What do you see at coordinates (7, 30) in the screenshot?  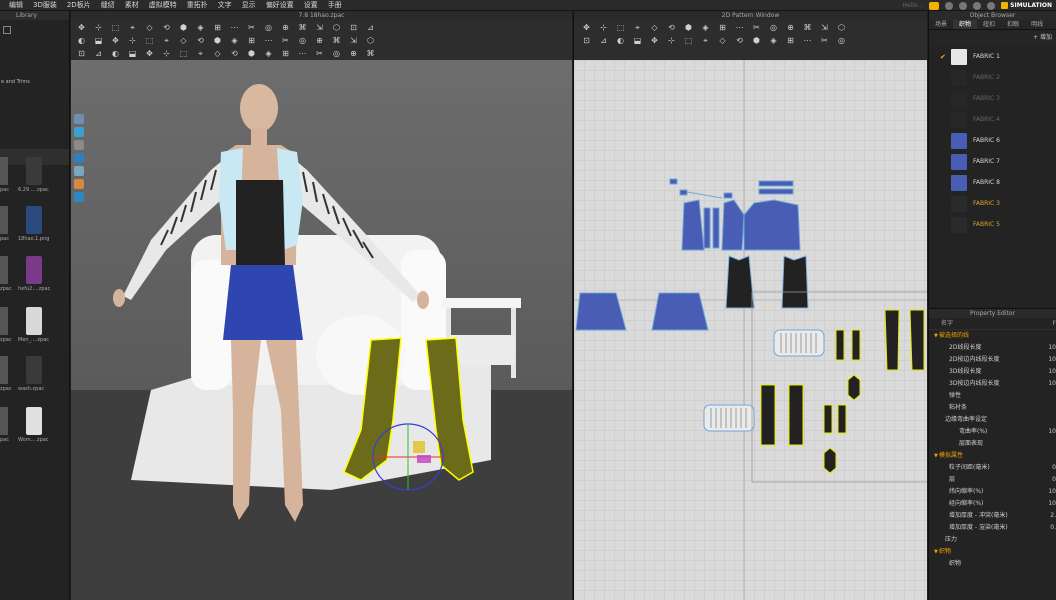 I see `folder-icon` at bounding box center [7, 30].